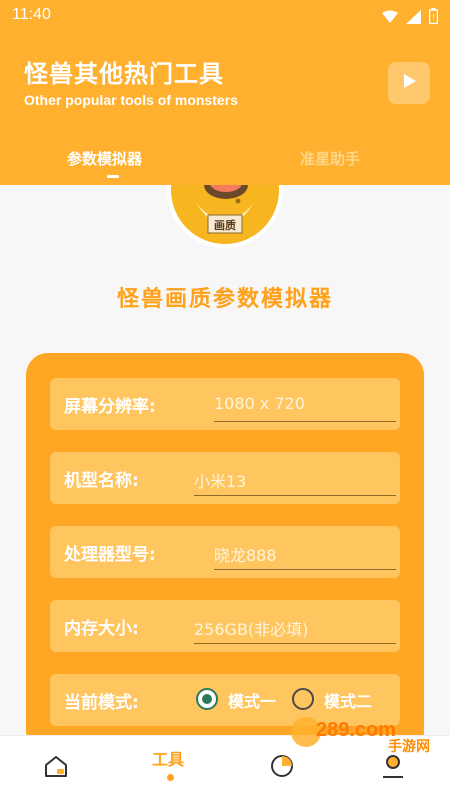  I want to click on processor-field: 处理器型号: 晓龙888, so click(225, 552).